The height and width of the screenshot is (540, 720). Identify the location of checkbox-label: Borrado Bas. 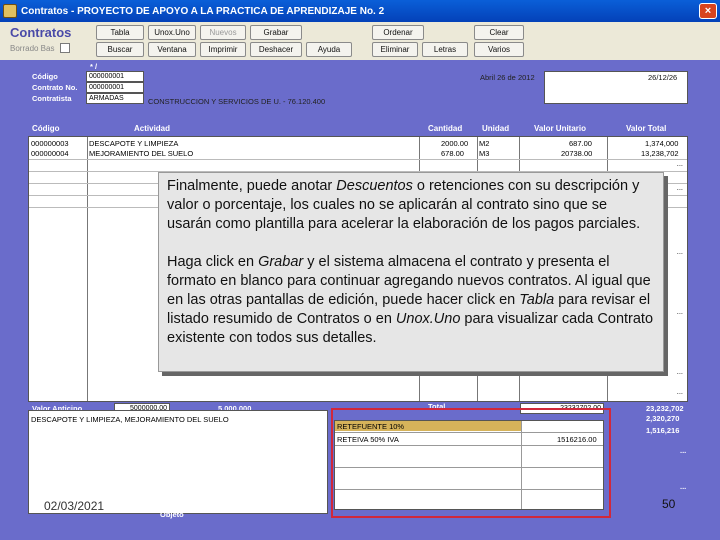
(32, 48).